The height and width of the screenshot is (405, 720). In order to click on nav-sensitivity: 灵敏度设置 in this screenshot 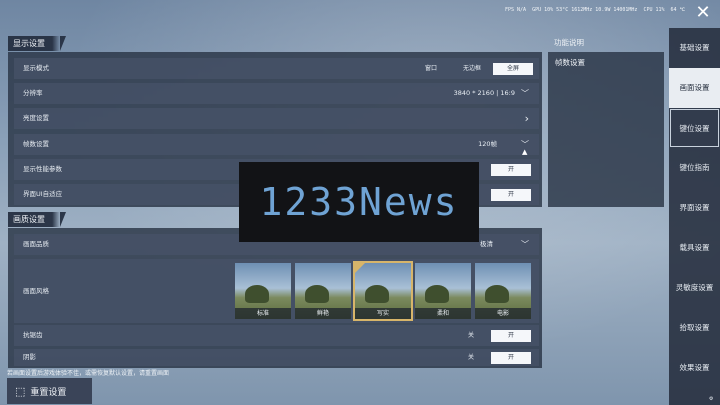, I will do `click(694, 288)`.